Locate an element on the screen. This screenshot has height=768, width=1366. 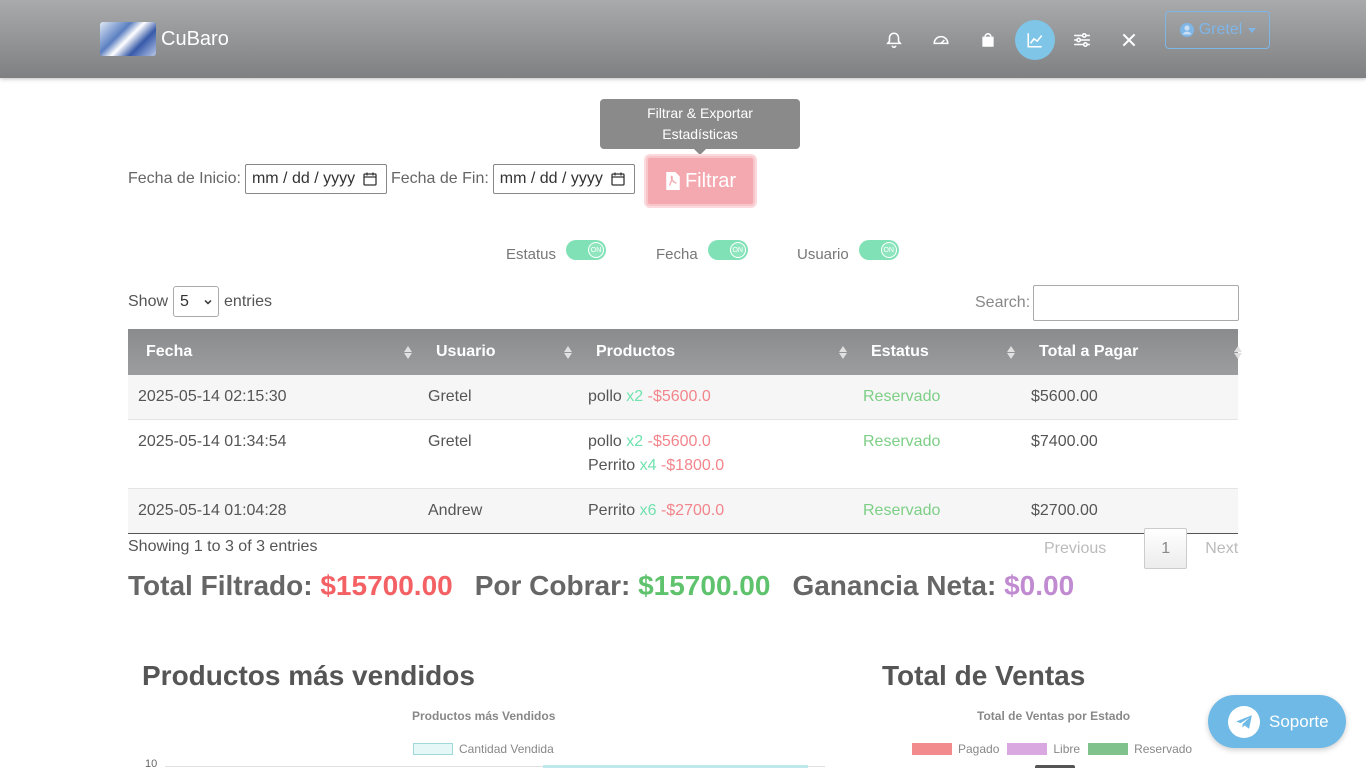
brand-name: CuBaro is located at coordinates (195, 38).